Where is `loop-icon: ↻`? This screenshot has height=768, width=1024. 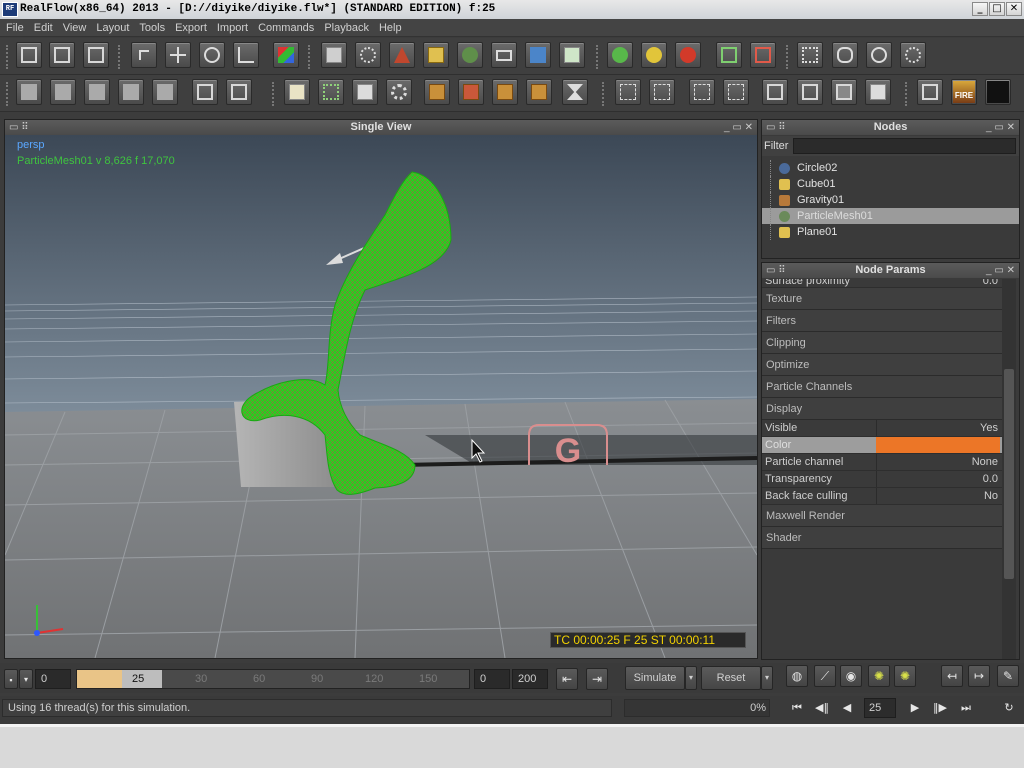 loop-icon: ↻ is located at coordinates (1009, 708).